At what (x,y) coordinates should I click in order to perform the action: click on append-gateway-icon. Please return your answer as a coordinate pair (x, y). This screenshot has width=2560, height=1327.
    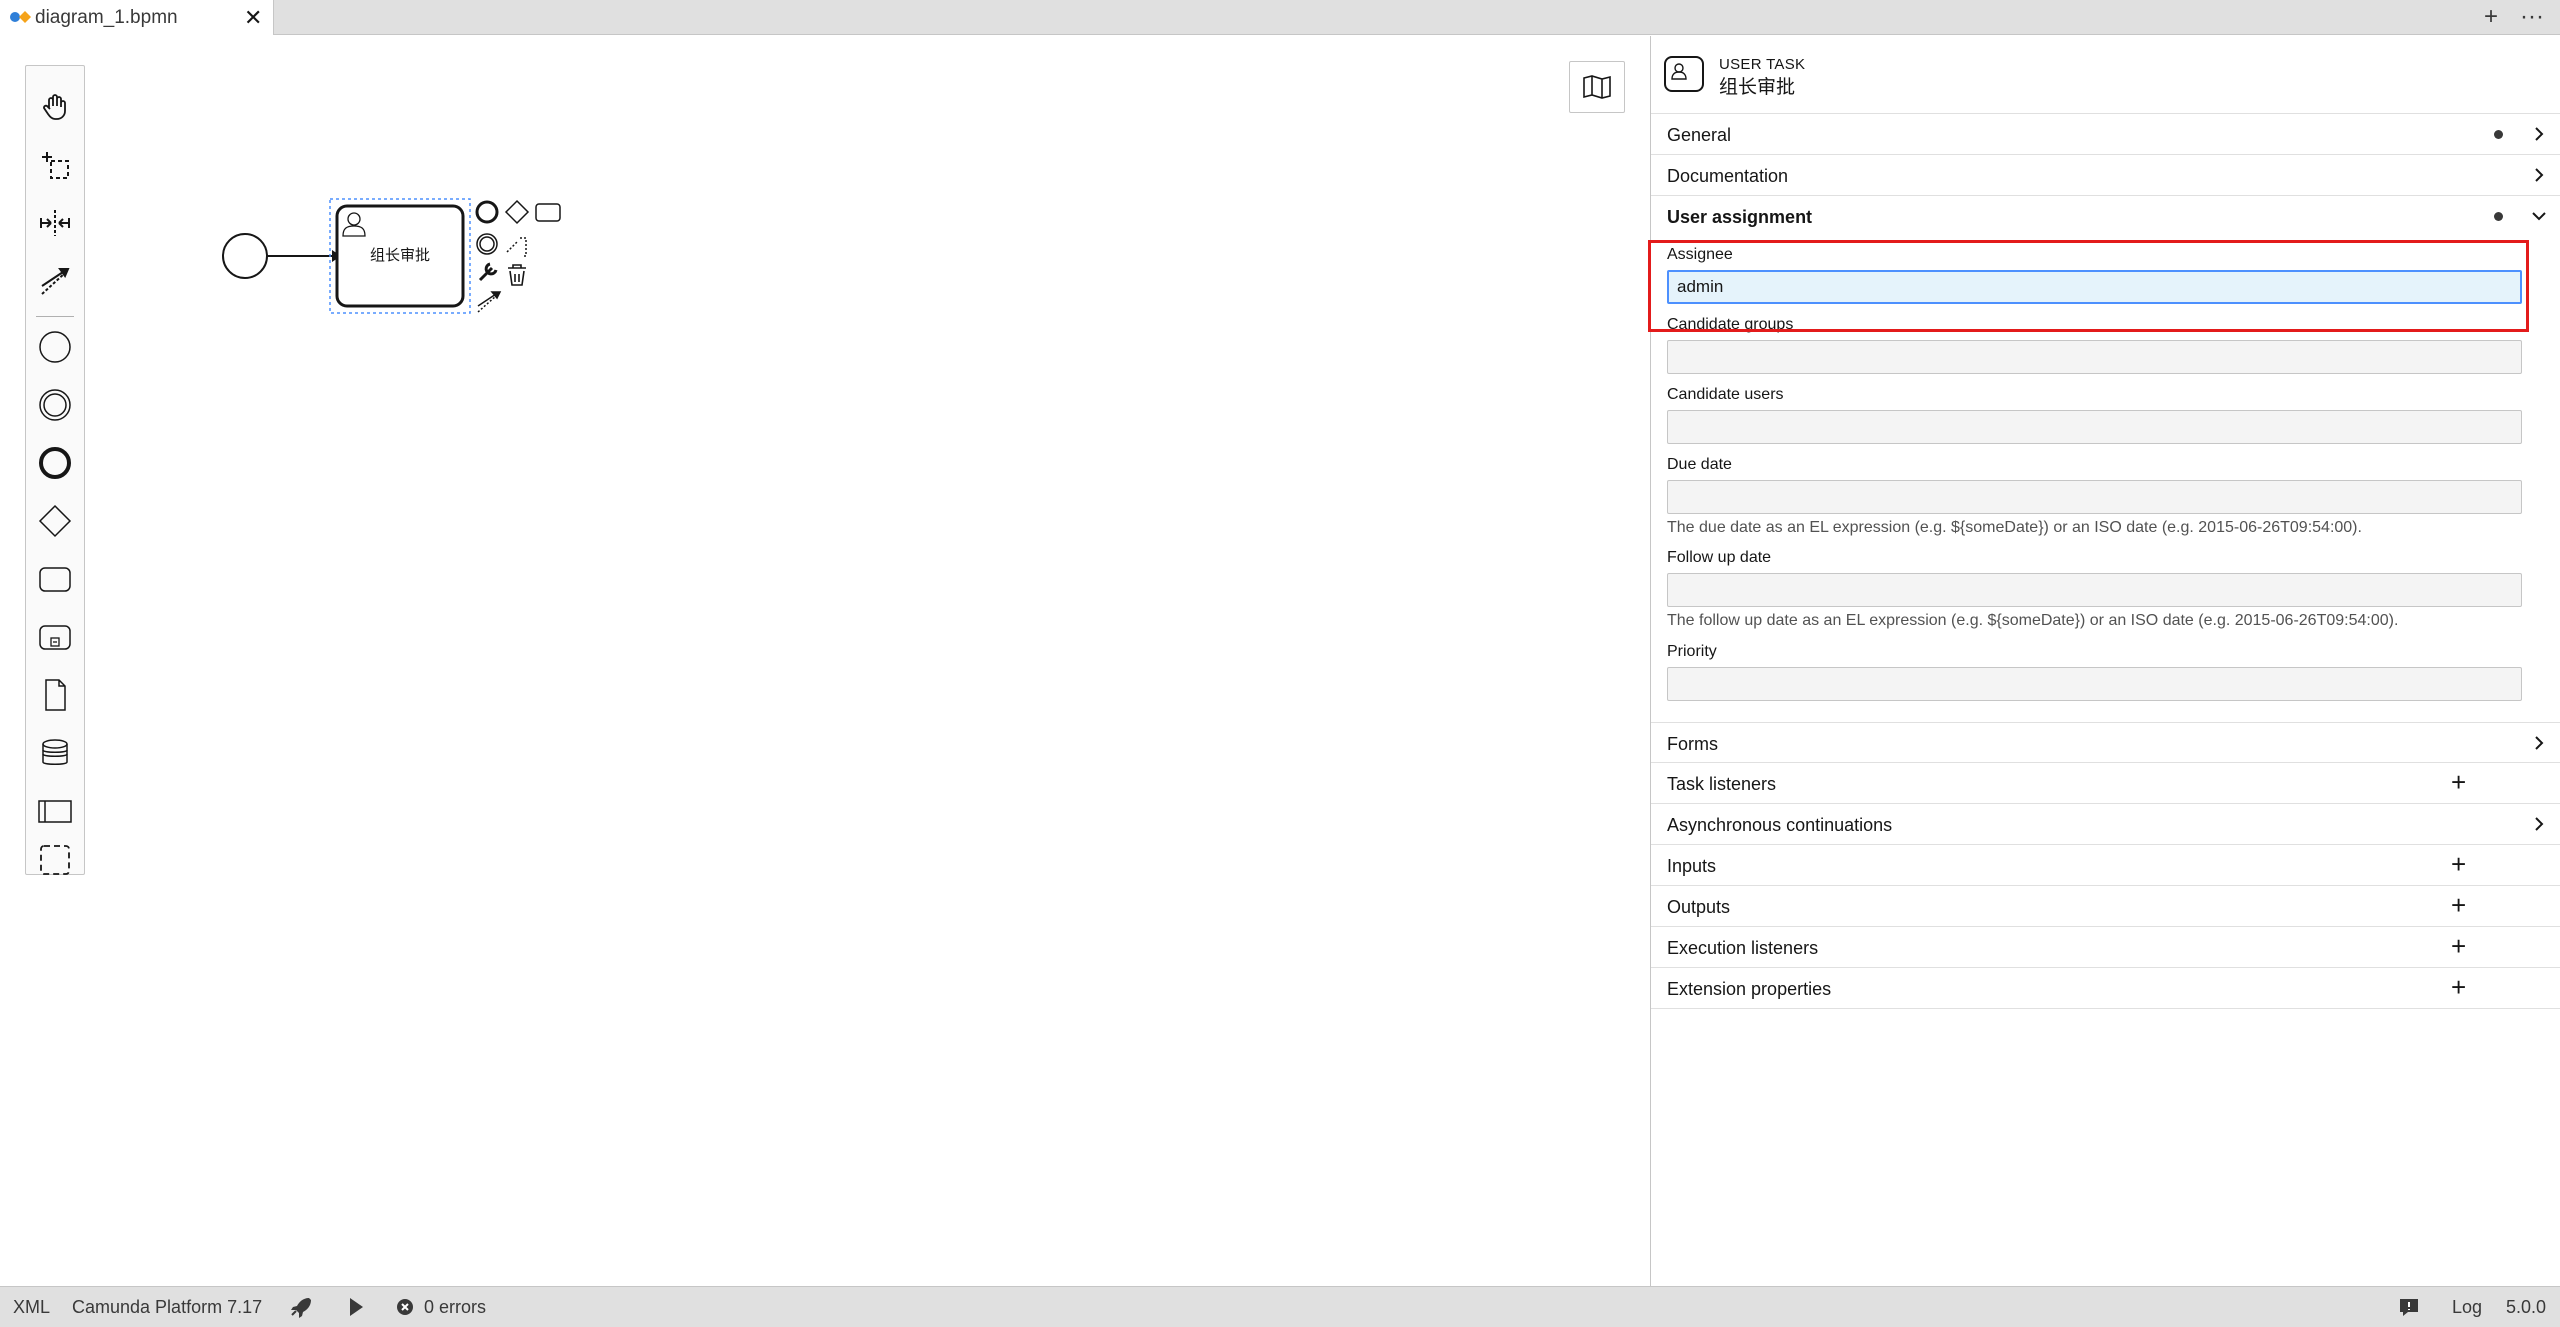
    Looking at the image, I should click on (517, 212).